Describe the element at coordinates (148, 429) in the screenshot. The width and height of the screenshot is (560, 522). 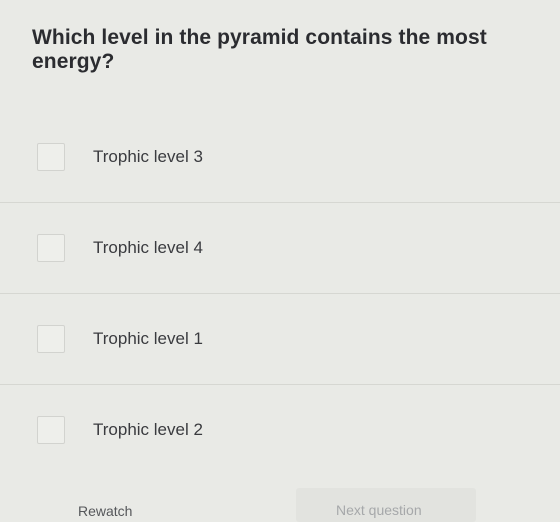
I see `option-label: Trophic level 2` at that location.